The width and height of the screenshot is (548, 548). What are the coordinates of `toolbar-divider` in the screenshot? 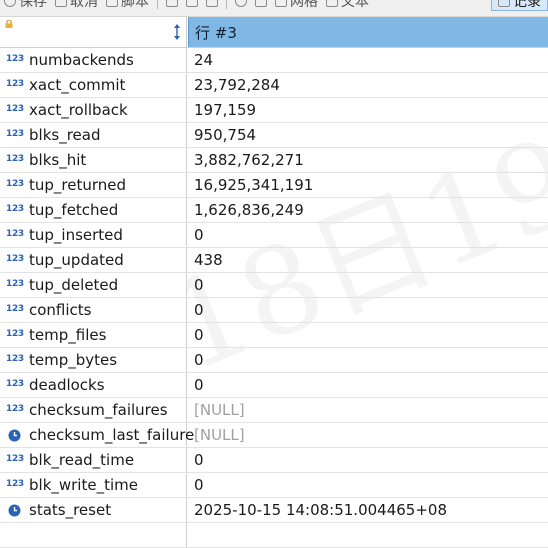 It's located at (157, 4).